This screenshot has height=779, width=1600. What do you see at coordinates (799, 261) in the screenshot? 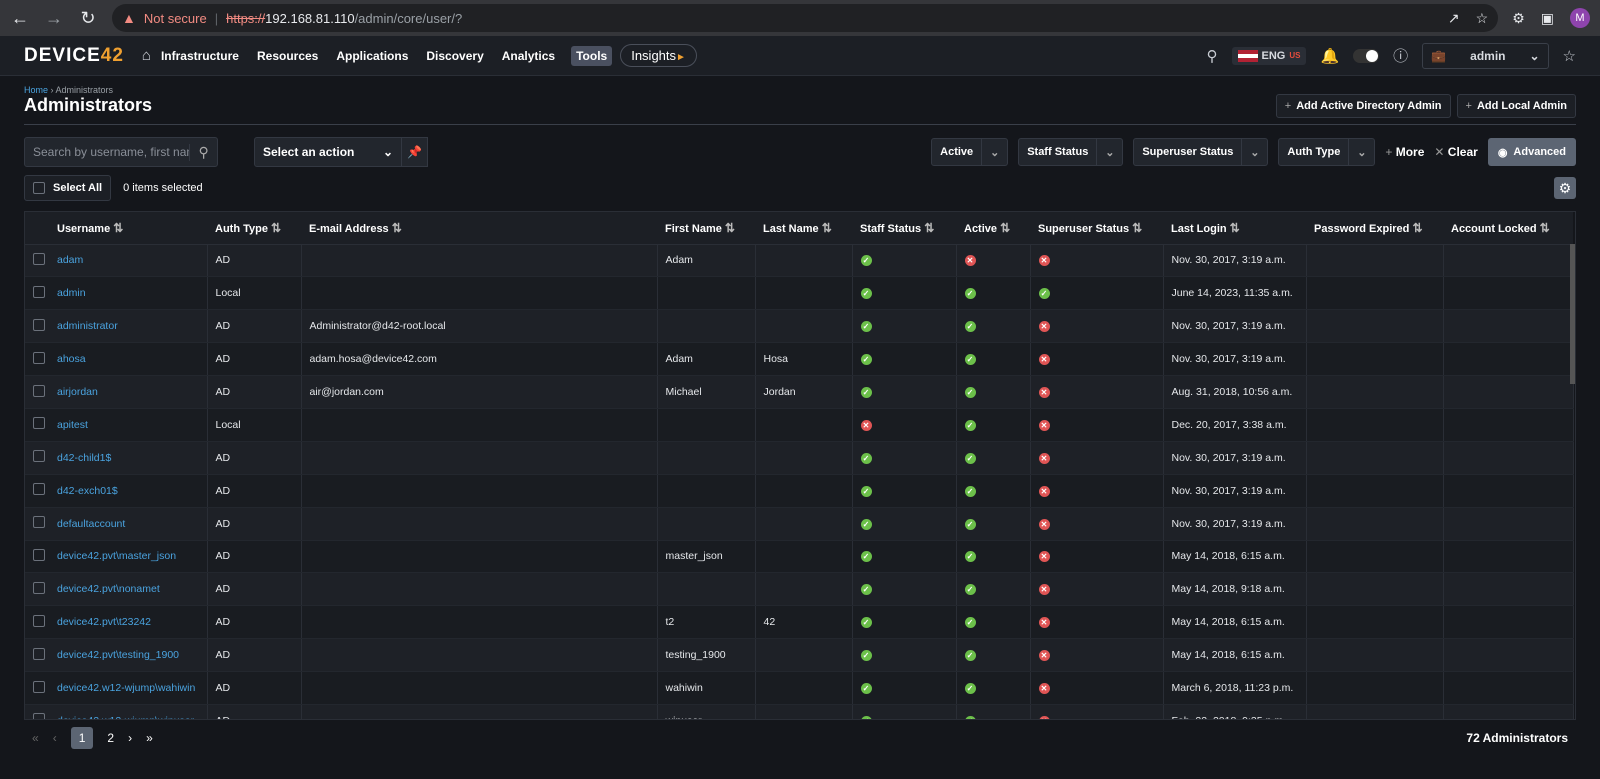
I see `table-row: adam AD Adam ✓ ✕ ✕ Nov. 30, 2017, 3:19 a.m.` at bounding box center [799, 261].